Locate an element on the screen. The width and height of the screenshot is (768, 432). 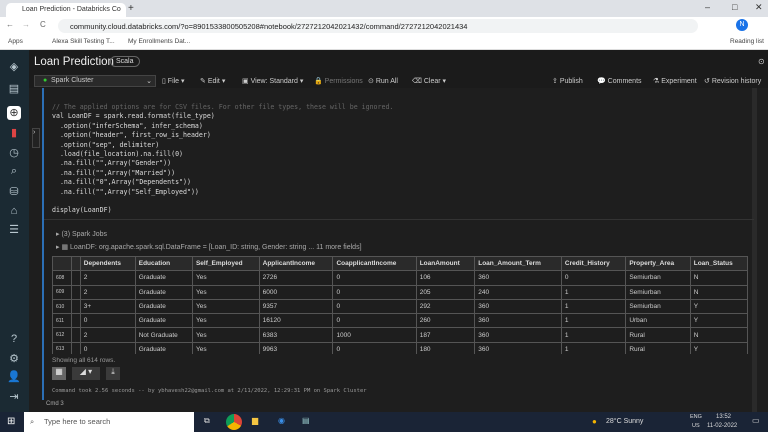
new-tab-icon: + is located at coordinates (131, 8).